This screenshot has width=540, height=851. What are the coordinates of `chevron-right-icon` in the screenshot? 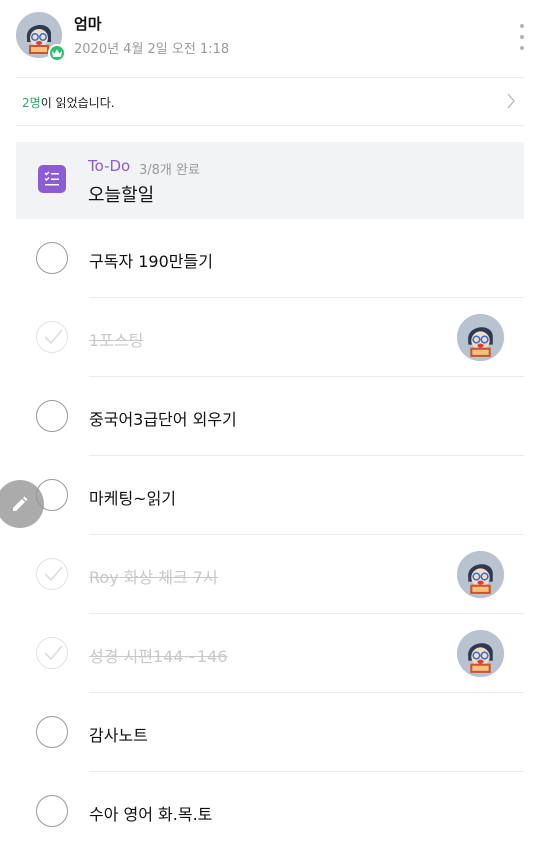 It's located at (511, 101).